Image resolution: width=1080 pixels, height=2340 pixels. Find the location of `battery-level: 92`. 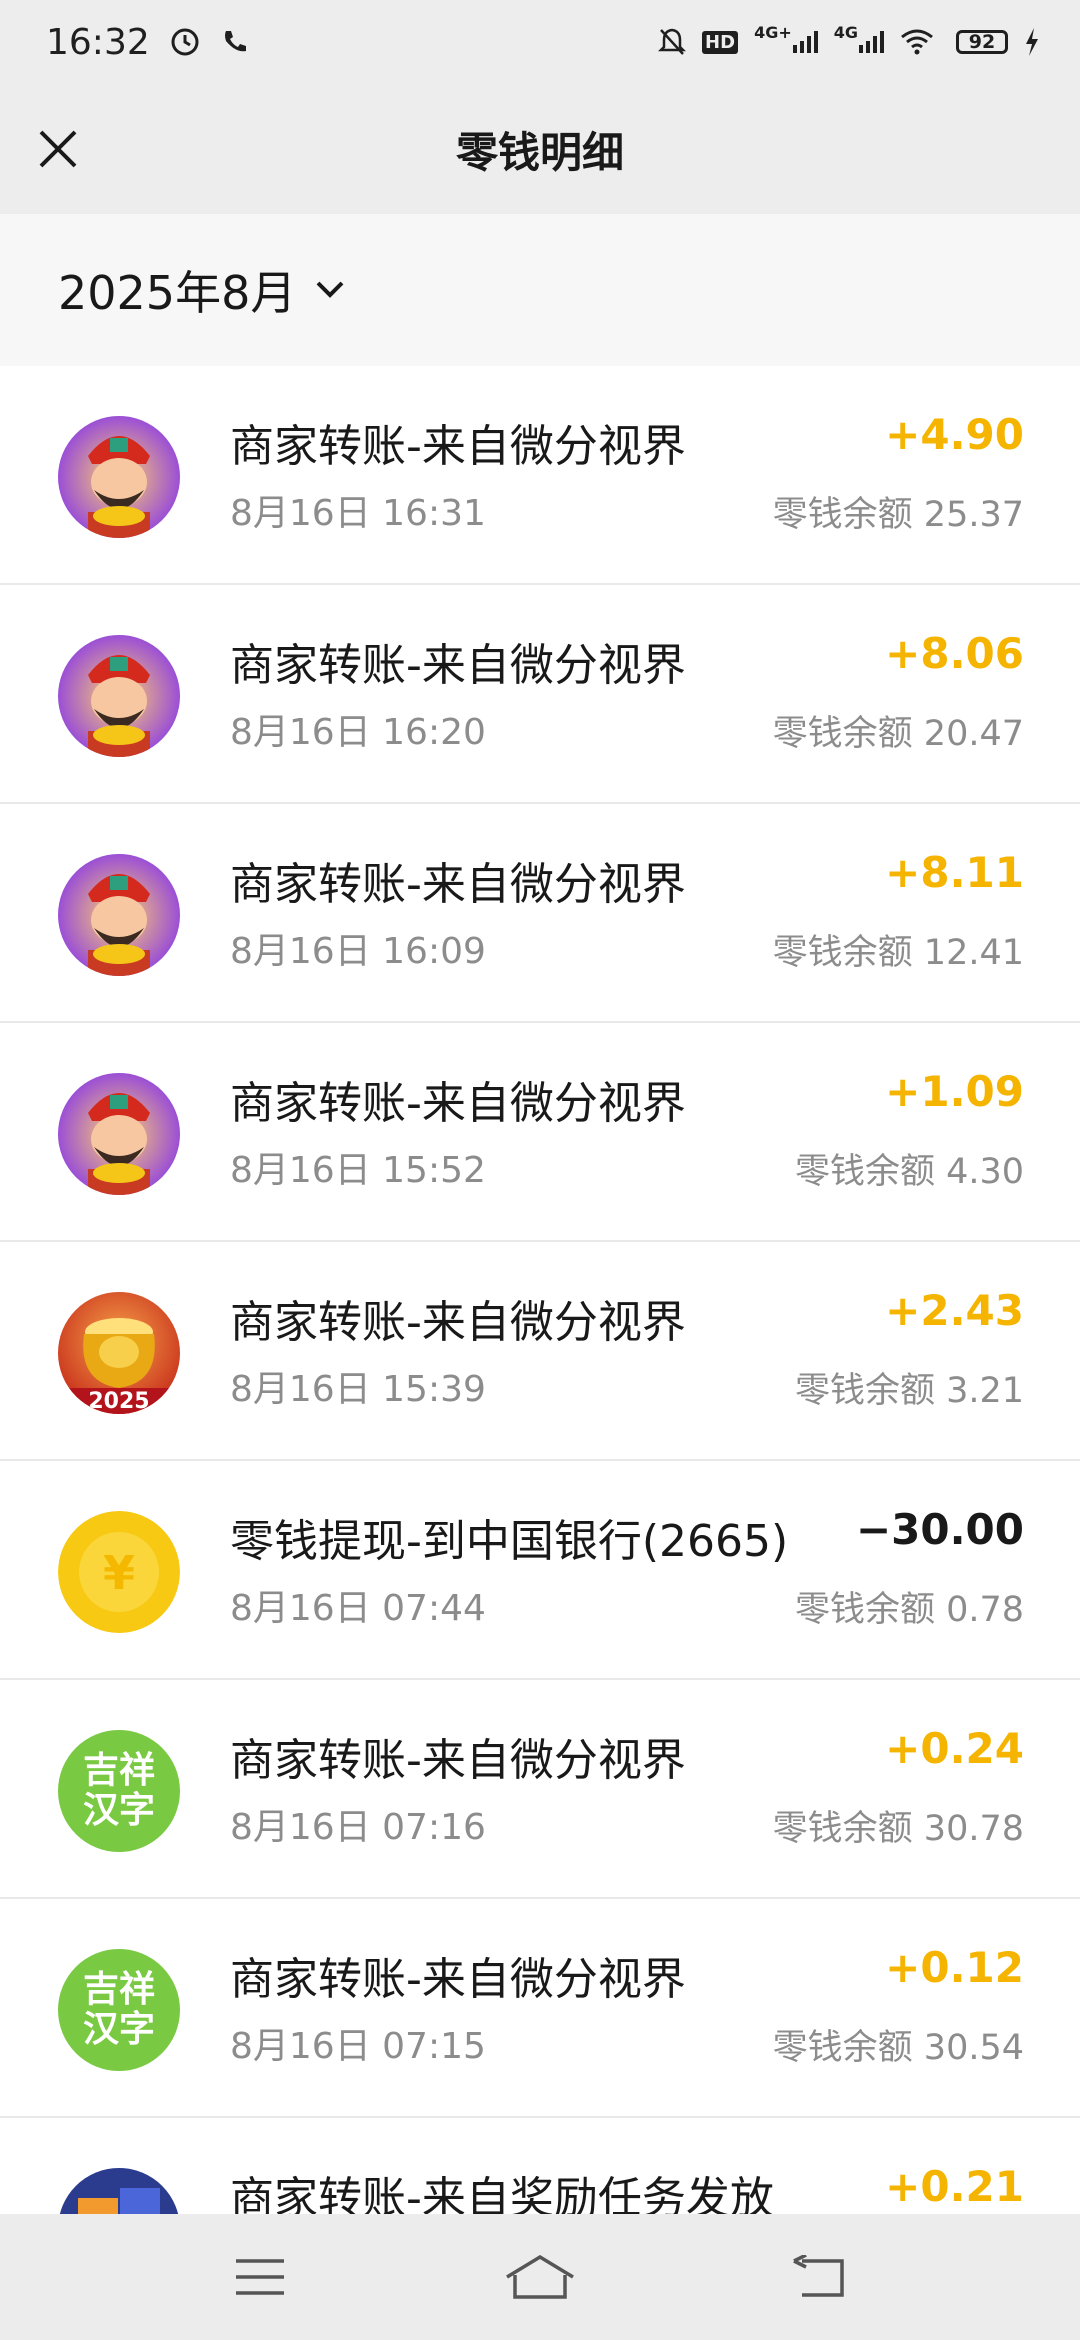

battery-level: 92 is located at coordinates (982, 42).